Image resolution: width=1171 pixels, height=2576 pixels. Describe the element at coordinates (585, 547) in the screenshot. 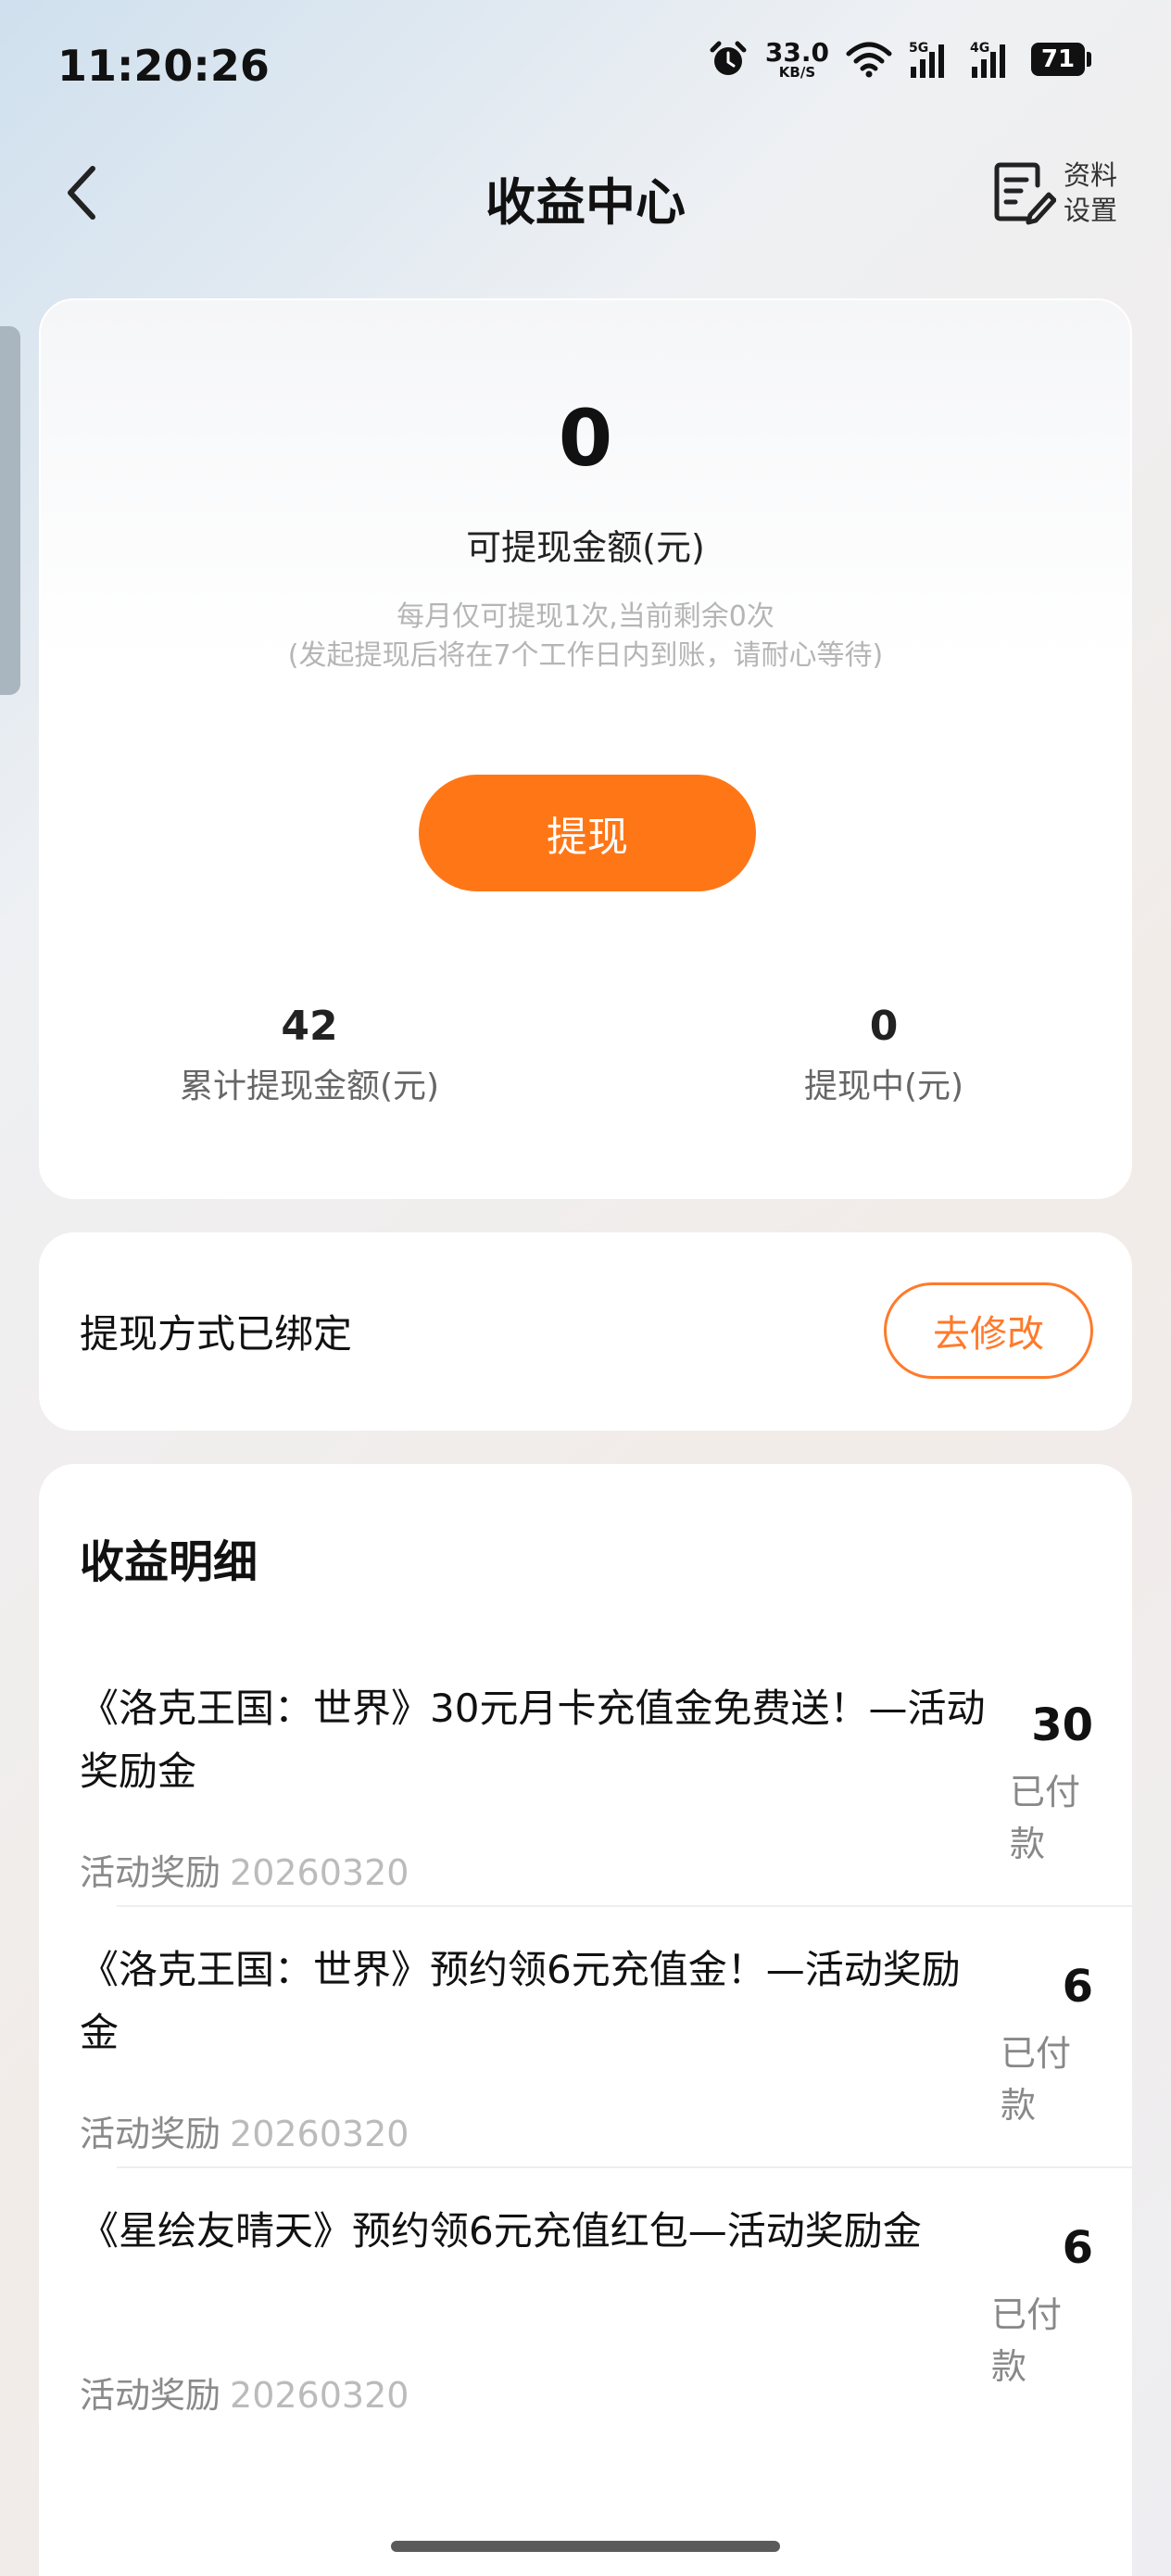

I see `withdrawable-amount-label: 可提现金额(元)` at that location.